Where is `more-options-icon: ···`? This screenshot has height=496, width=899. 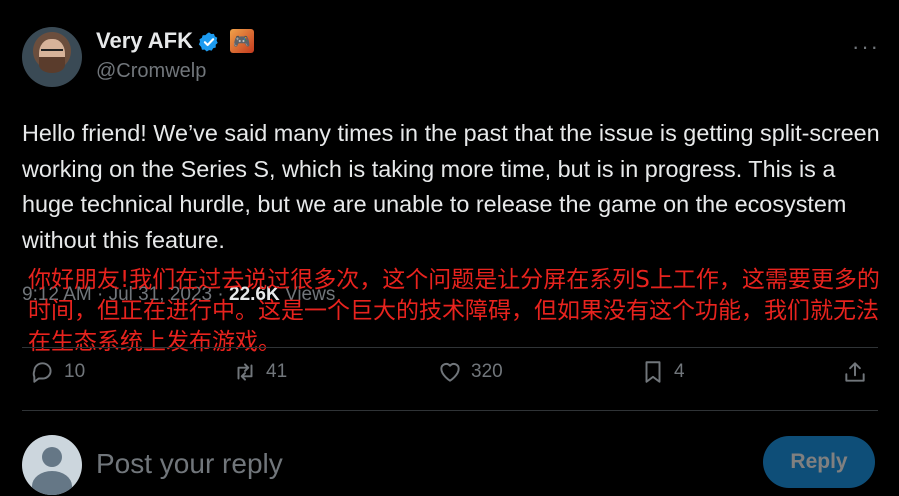
more-options-icon: ··· is located at coordinates (866, 47).